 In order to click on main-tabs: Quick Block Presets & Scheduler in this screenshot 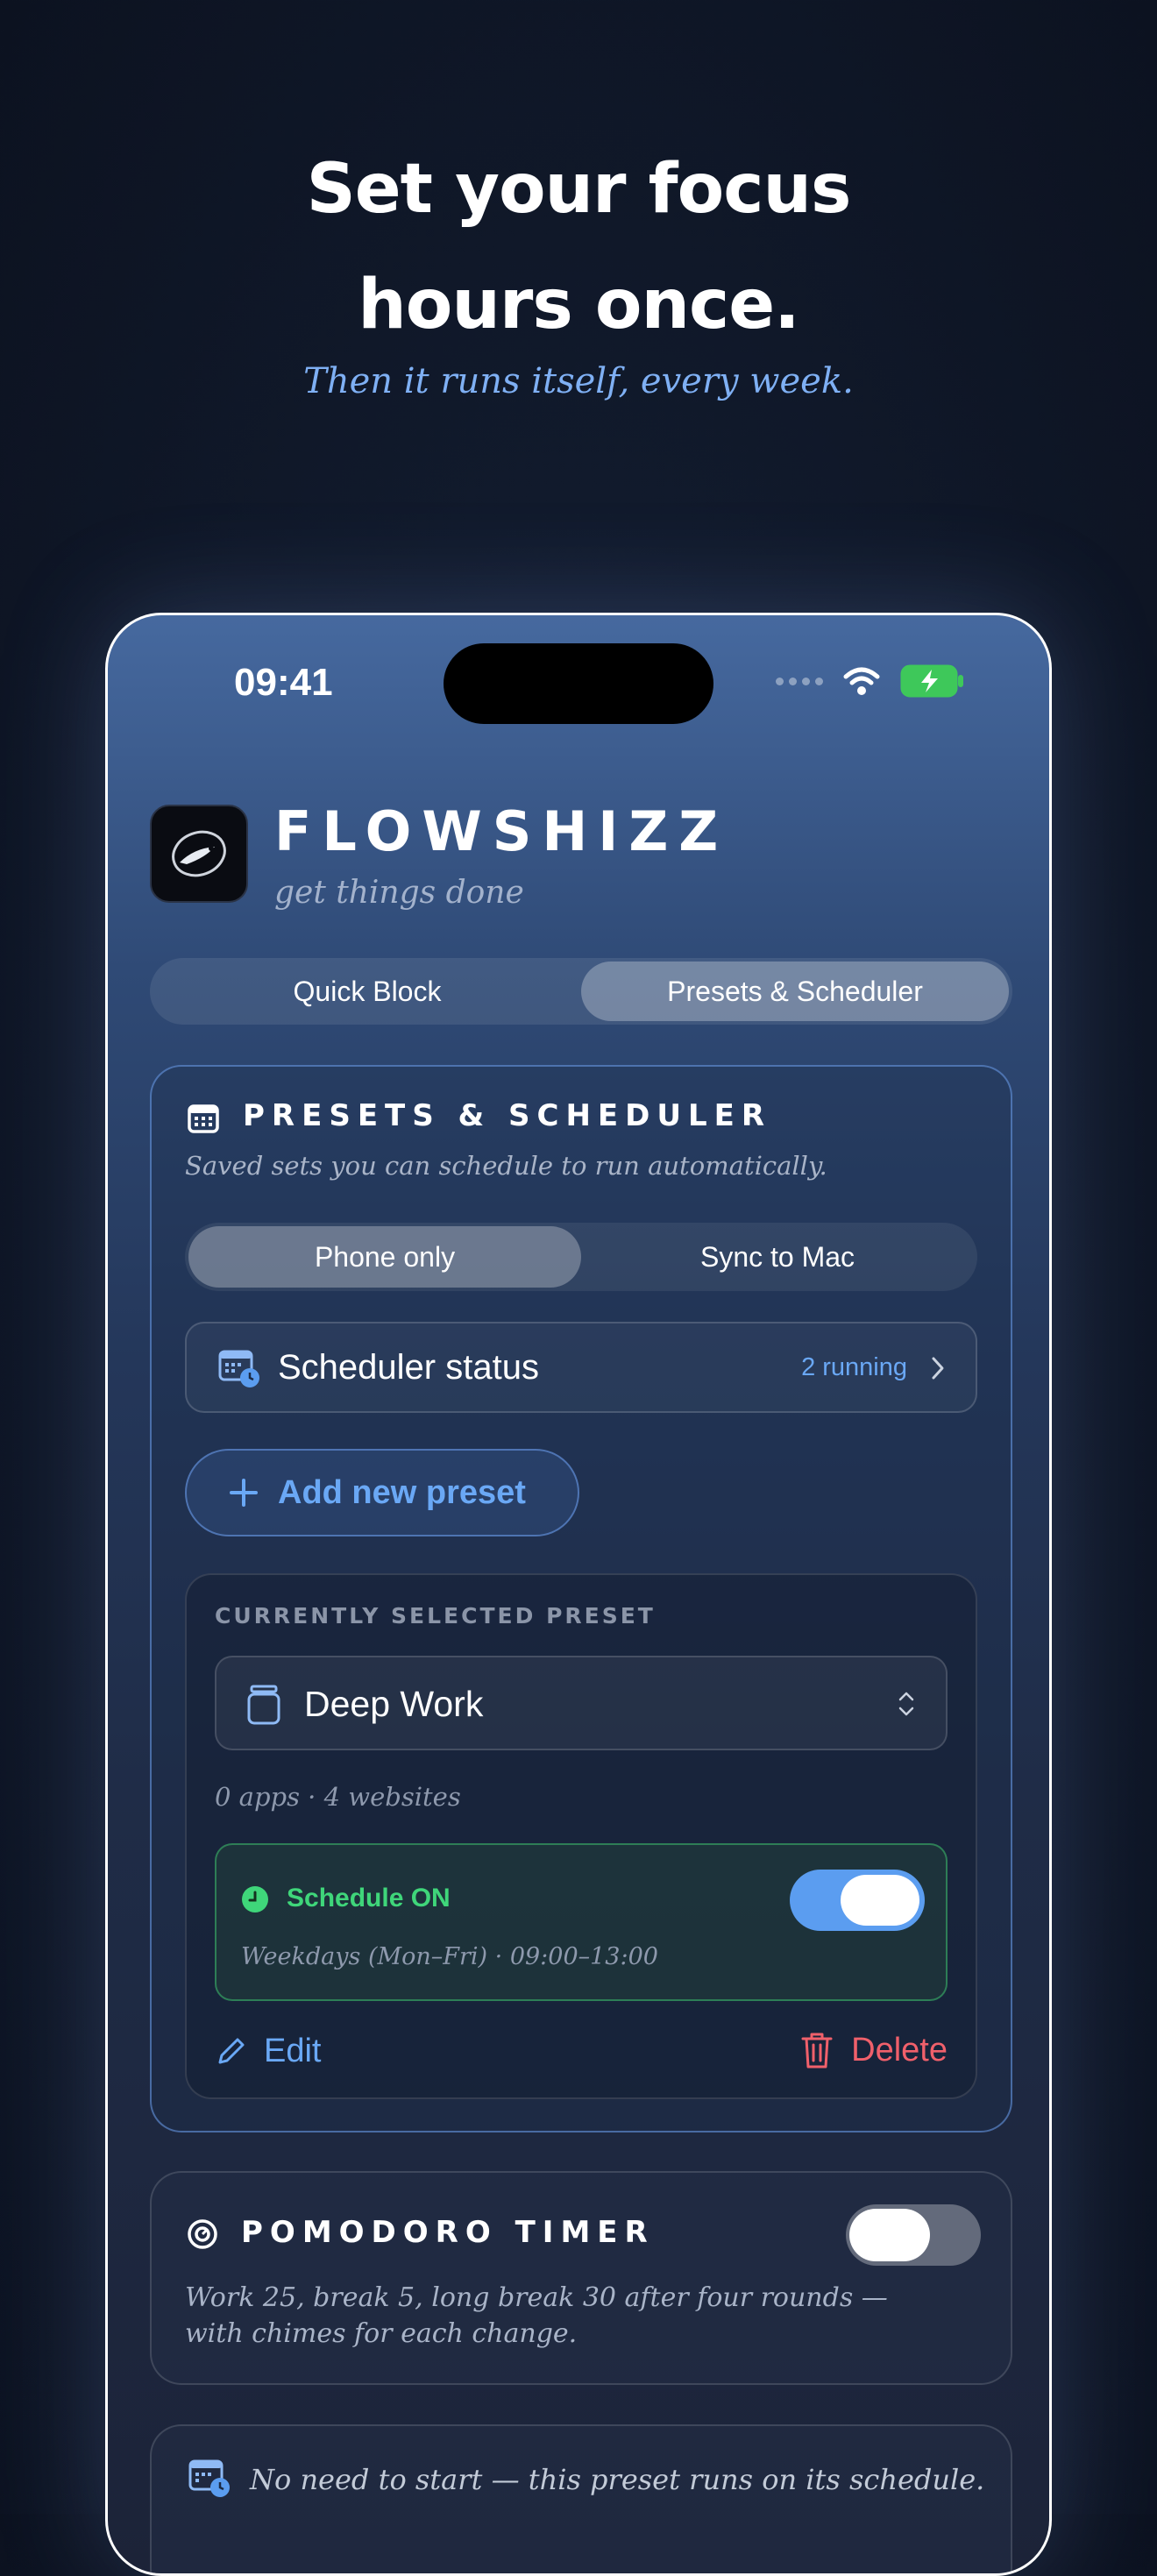, I will do `click(581, 991)`.